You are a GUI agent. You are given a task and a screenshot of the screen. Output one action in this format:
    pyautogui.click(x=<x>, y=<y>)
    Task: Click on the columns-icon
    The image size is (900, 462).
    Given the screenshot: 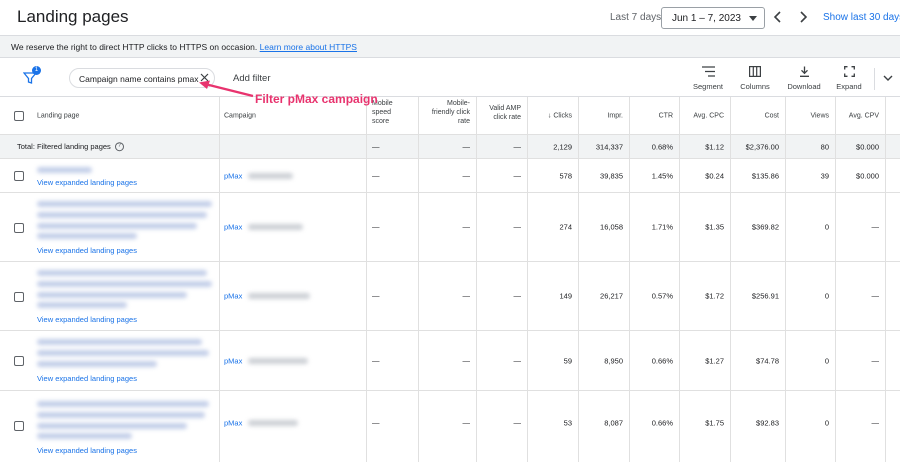 What is the action you would take?
    pyautogui.click(x=755, y=71)
    